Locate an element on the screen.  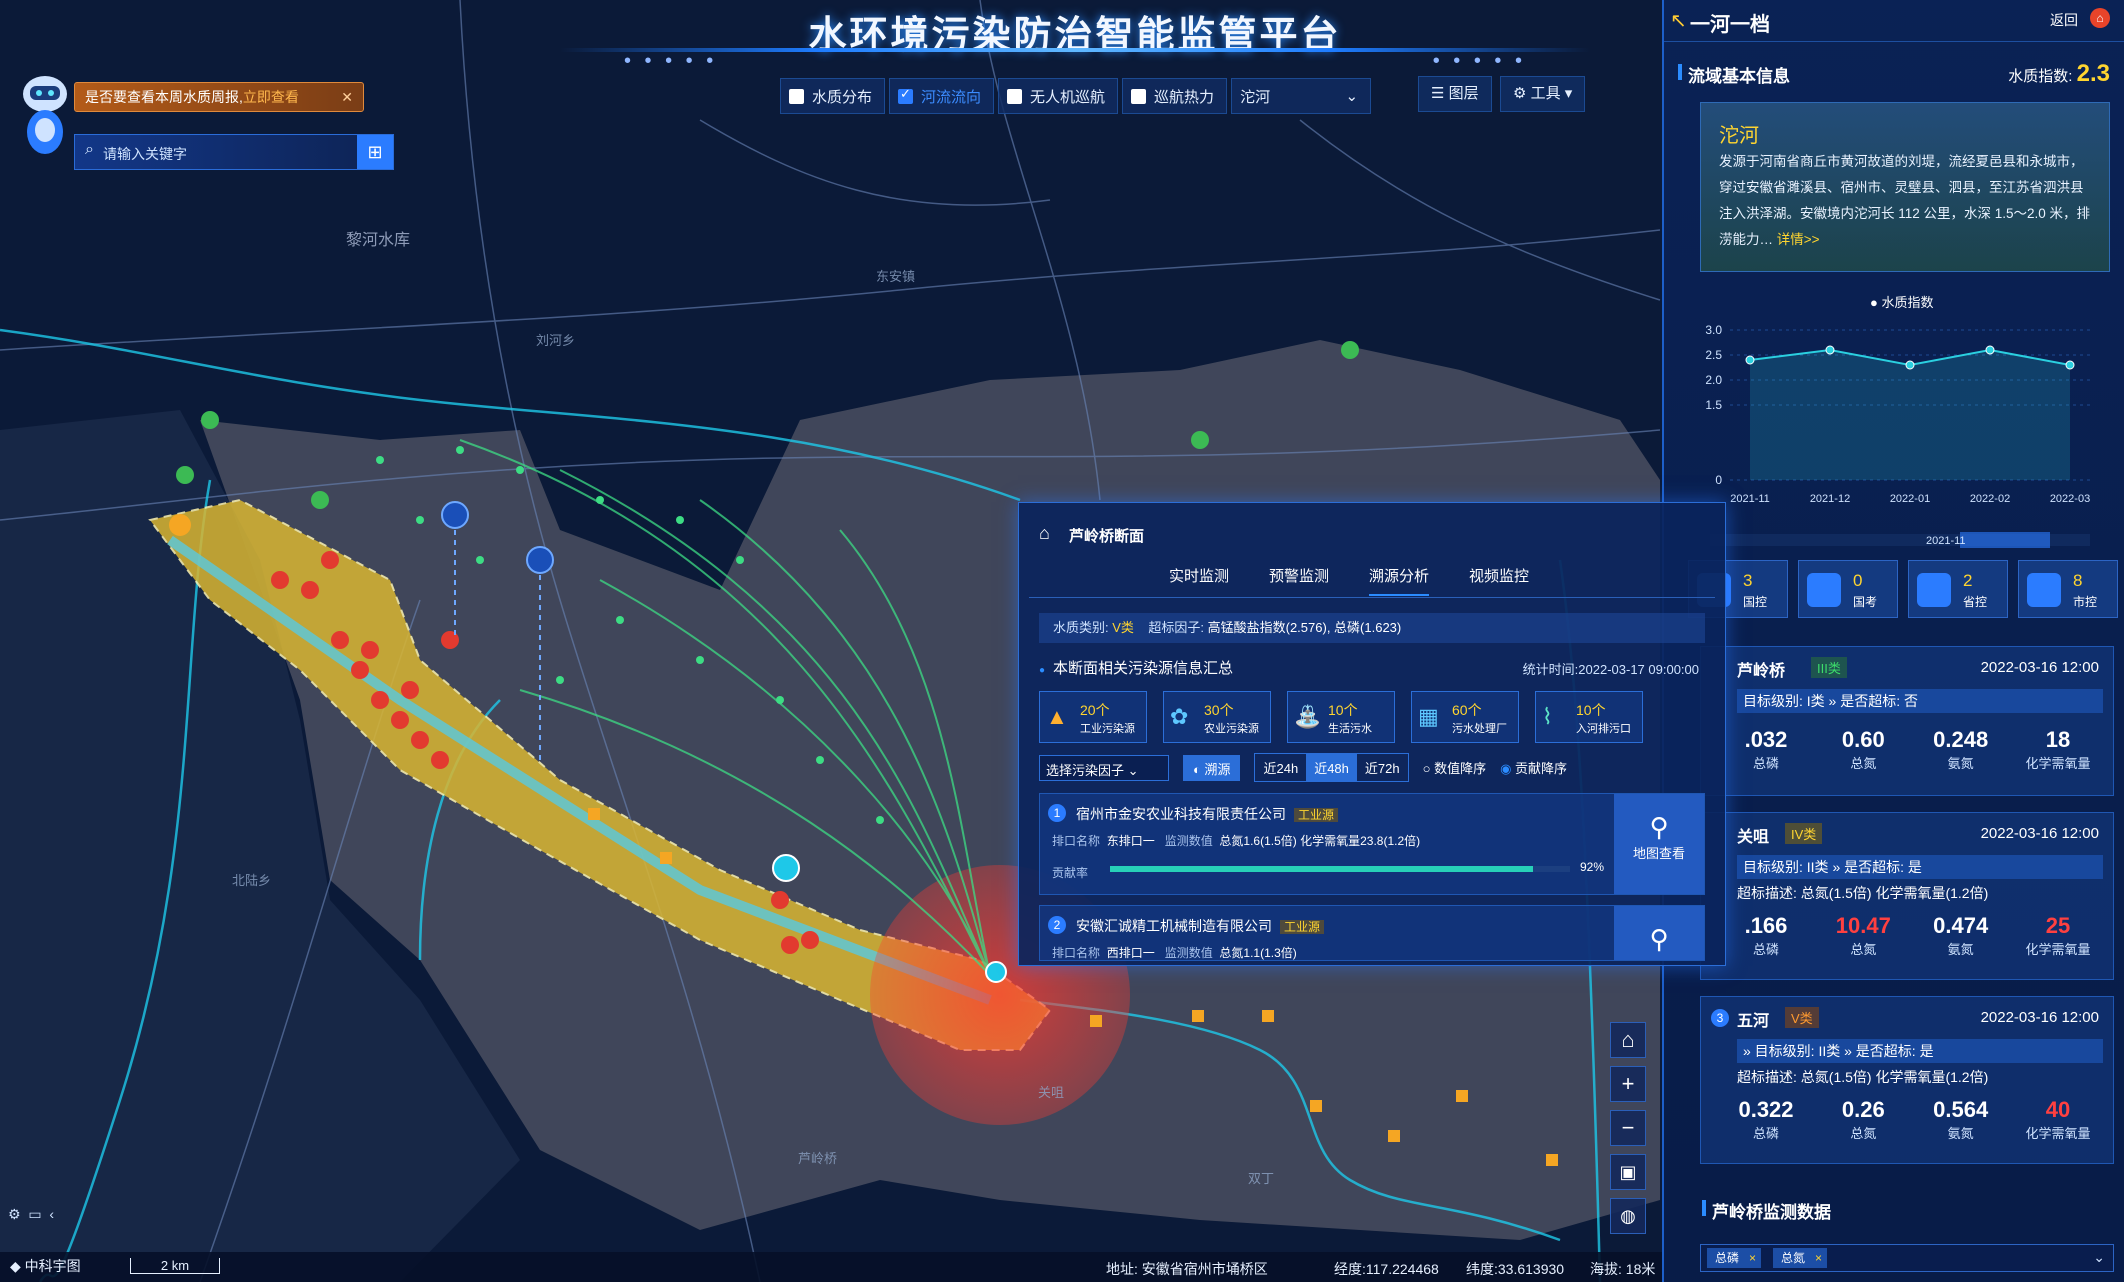
status-longitude: 经度:117.224468 is located at coordinates (1386, 1269).